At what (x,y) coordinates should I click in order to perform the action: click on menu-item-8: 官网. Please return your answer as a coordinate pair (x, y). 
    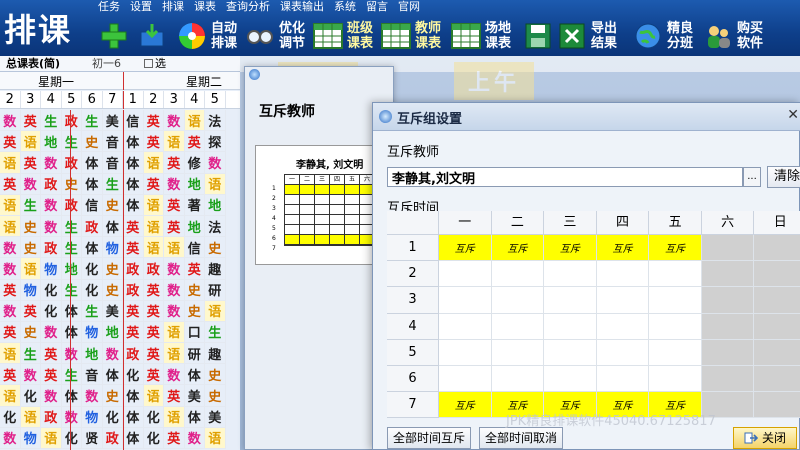
    Looking at the image, I should click on (409, 7).